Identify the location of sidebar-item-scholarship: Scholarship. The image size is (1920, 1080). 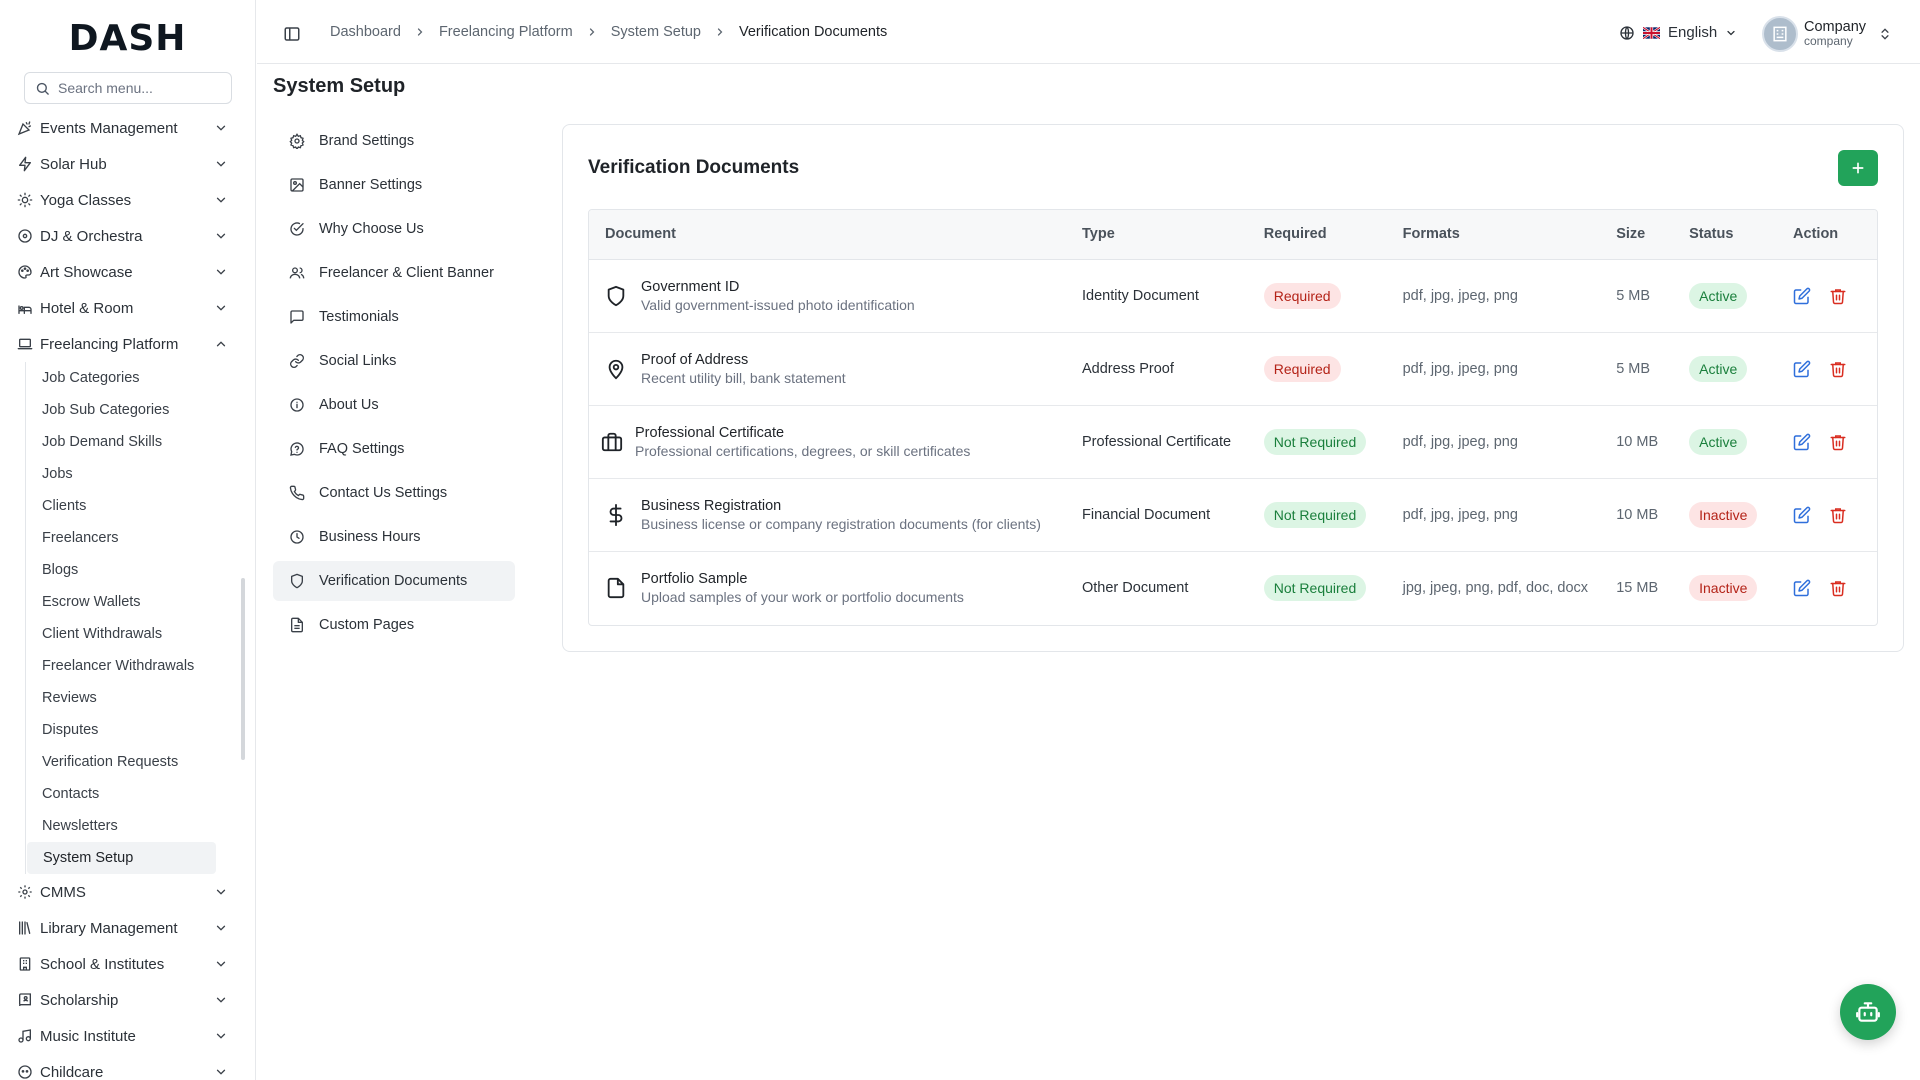
(120, 1000).